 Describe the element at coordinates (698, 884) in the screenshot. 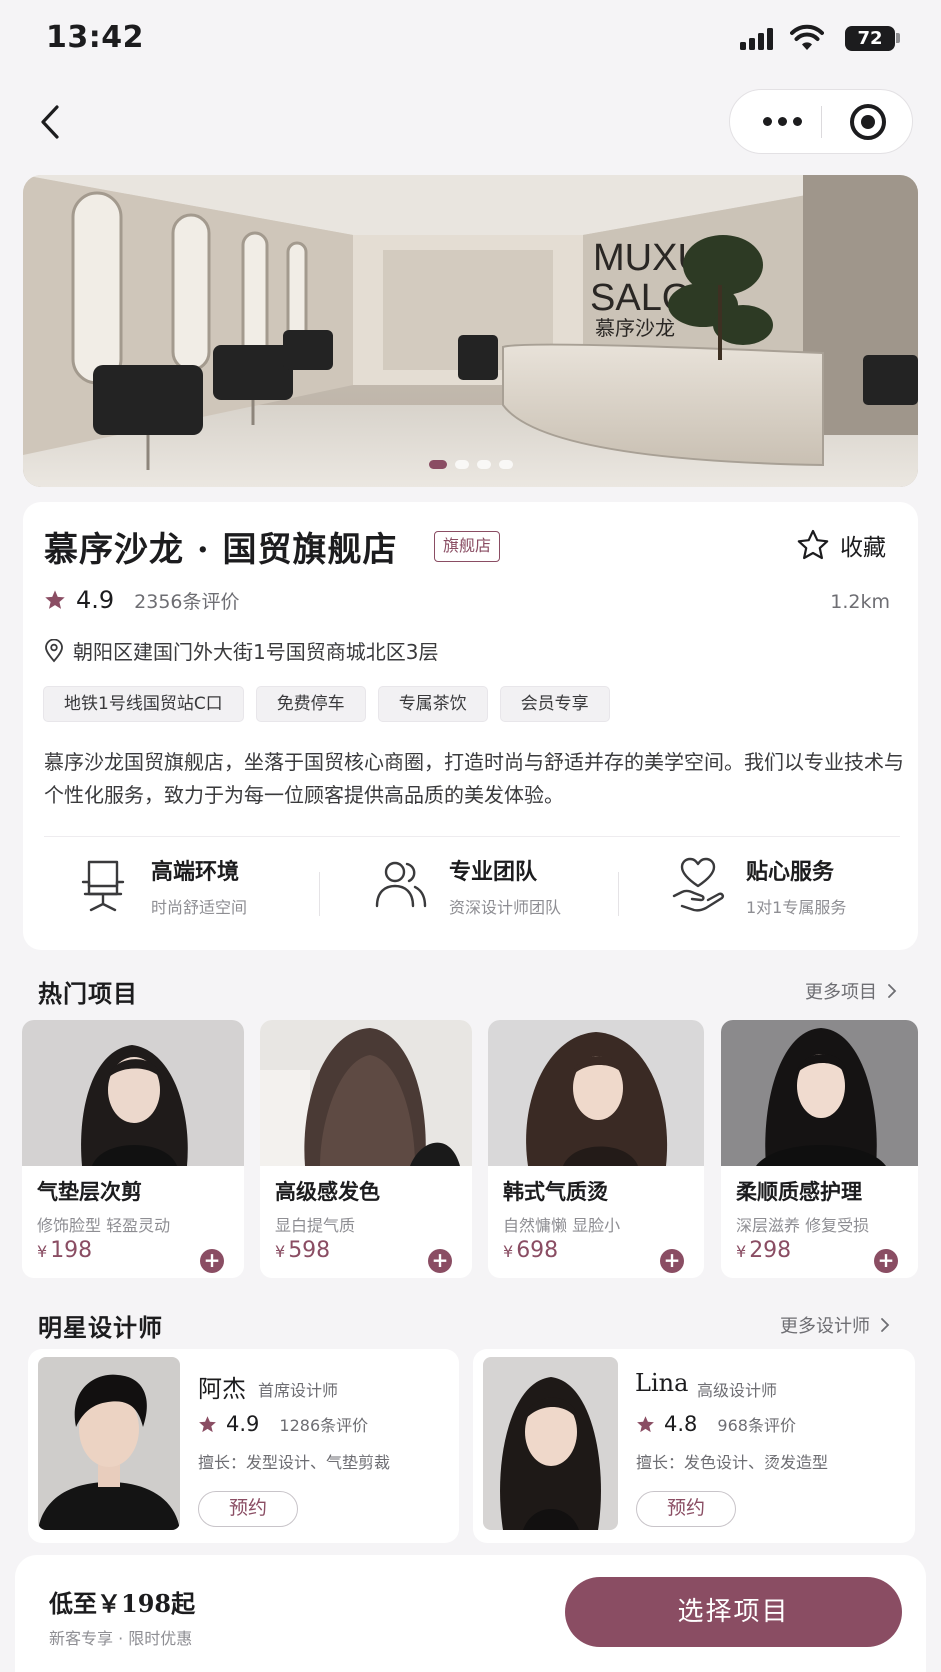

I see `heart-hand-icon` at that location.